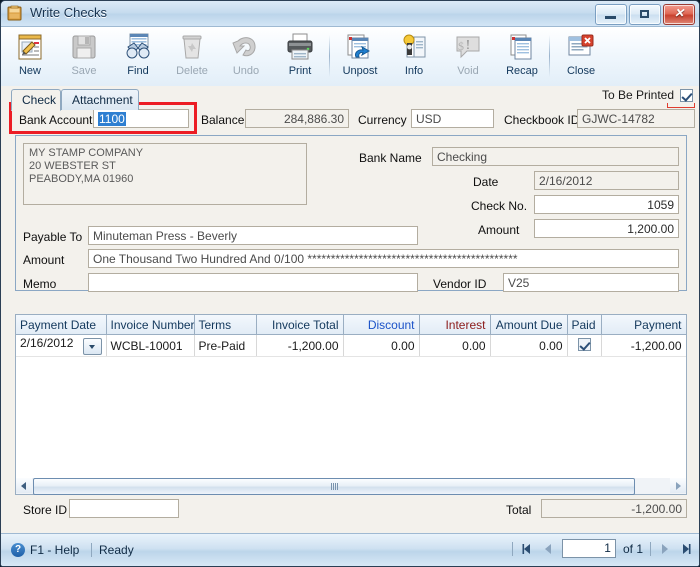 This screenshot has width=700, height=567. What do you see at coordinates (124, 508) in the screenshot?
I see `store-id-input` at bounding box center [124, 508].